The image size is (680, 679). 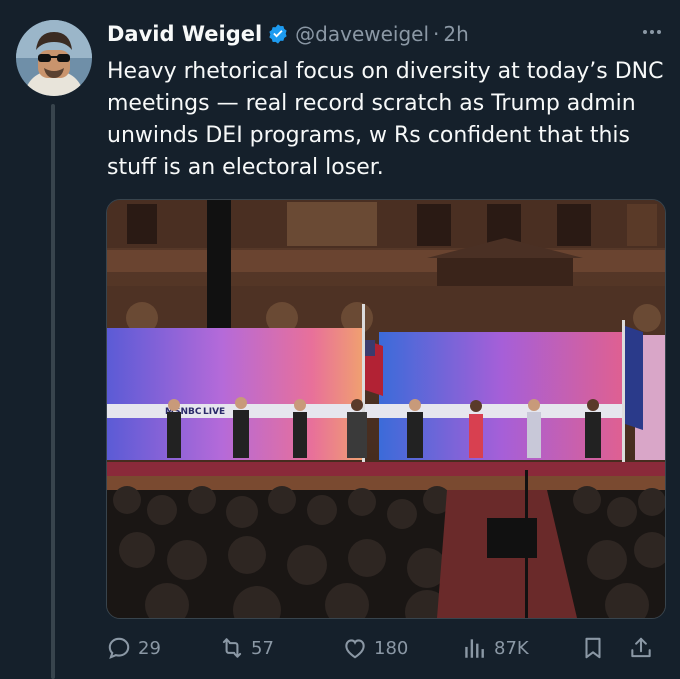 What do you see at coordinates (355, 649) in the screenshot?
I see `like-icon` at bounding box center [355, 649].